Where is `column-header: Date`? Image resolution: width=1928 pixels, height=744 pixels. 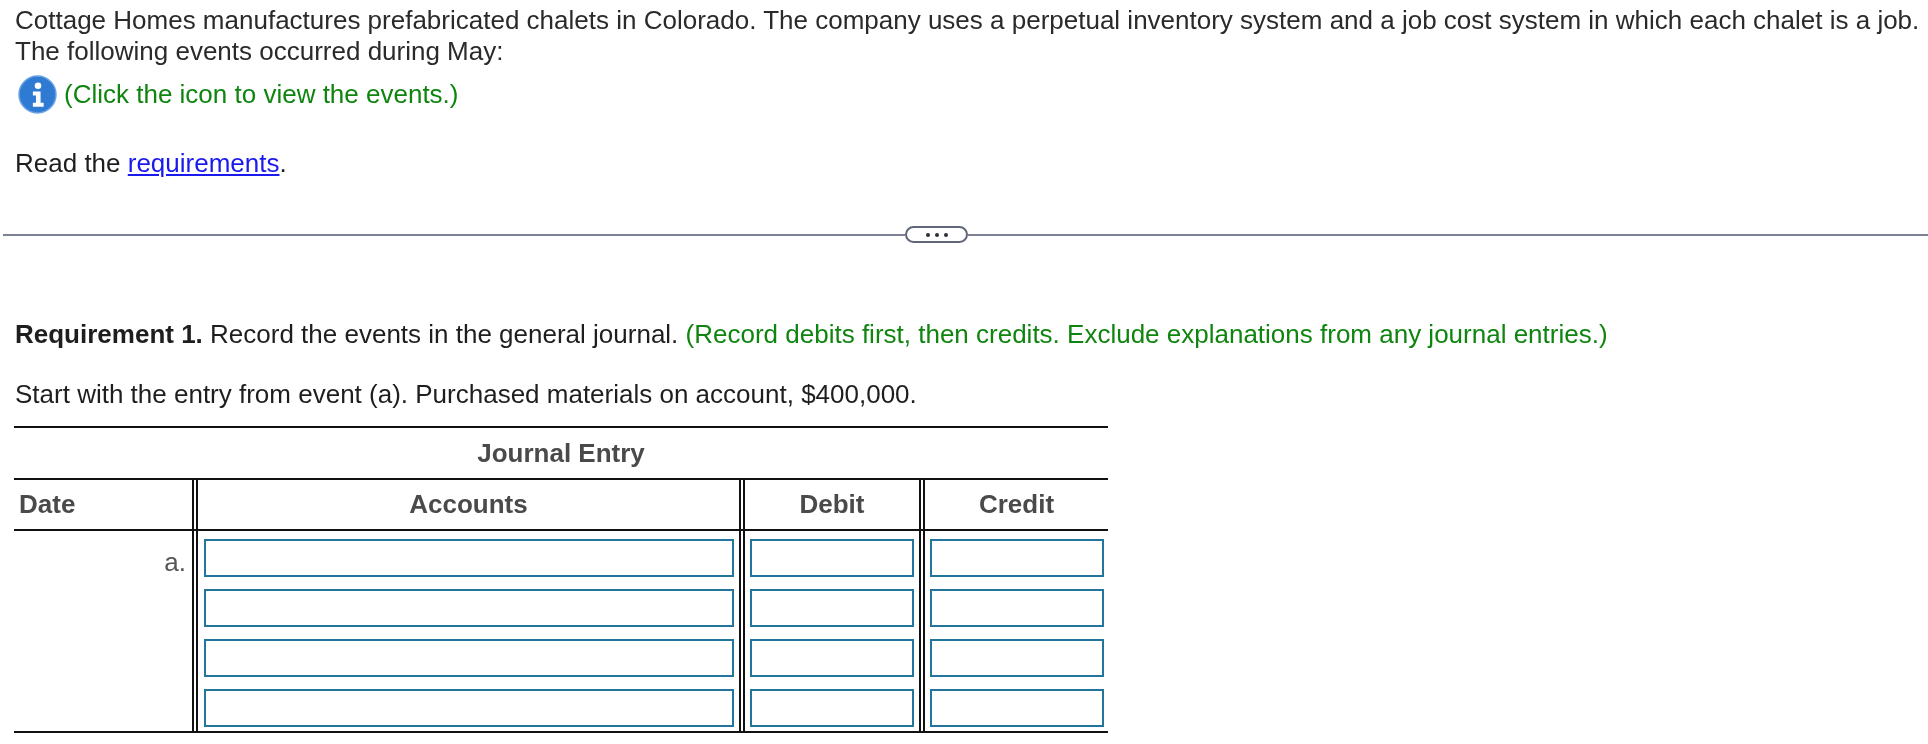
column-header: Date is located at coordinates (47, 504).